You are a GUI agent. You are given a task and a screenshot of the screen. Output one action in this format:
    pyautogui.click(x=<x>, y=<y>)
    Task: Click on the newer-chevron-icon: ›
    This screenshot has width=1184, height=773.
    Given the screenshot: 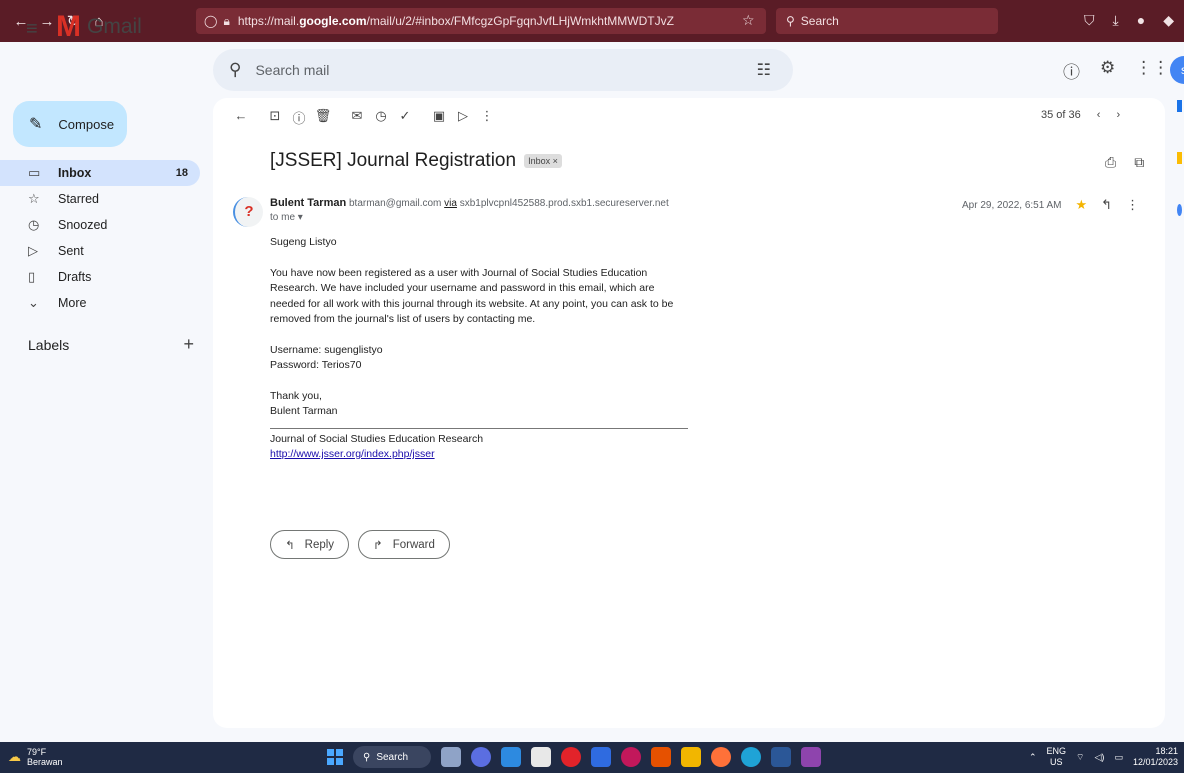 What is the action you would take?
    pyautogui.click(x=1118, y=115)
    